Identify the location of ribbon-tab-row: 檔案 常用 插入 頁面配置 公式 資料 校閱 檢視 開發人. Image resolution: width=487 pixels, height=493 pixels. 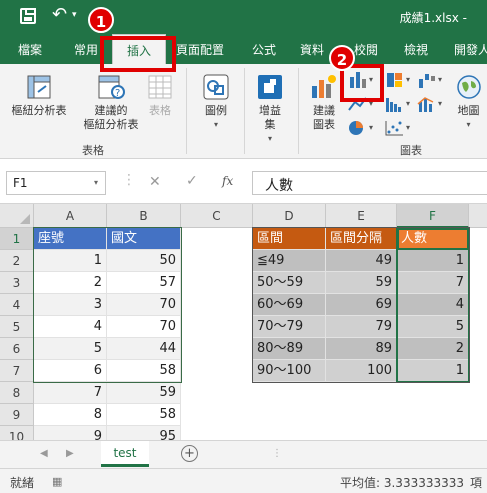
(243, 49).